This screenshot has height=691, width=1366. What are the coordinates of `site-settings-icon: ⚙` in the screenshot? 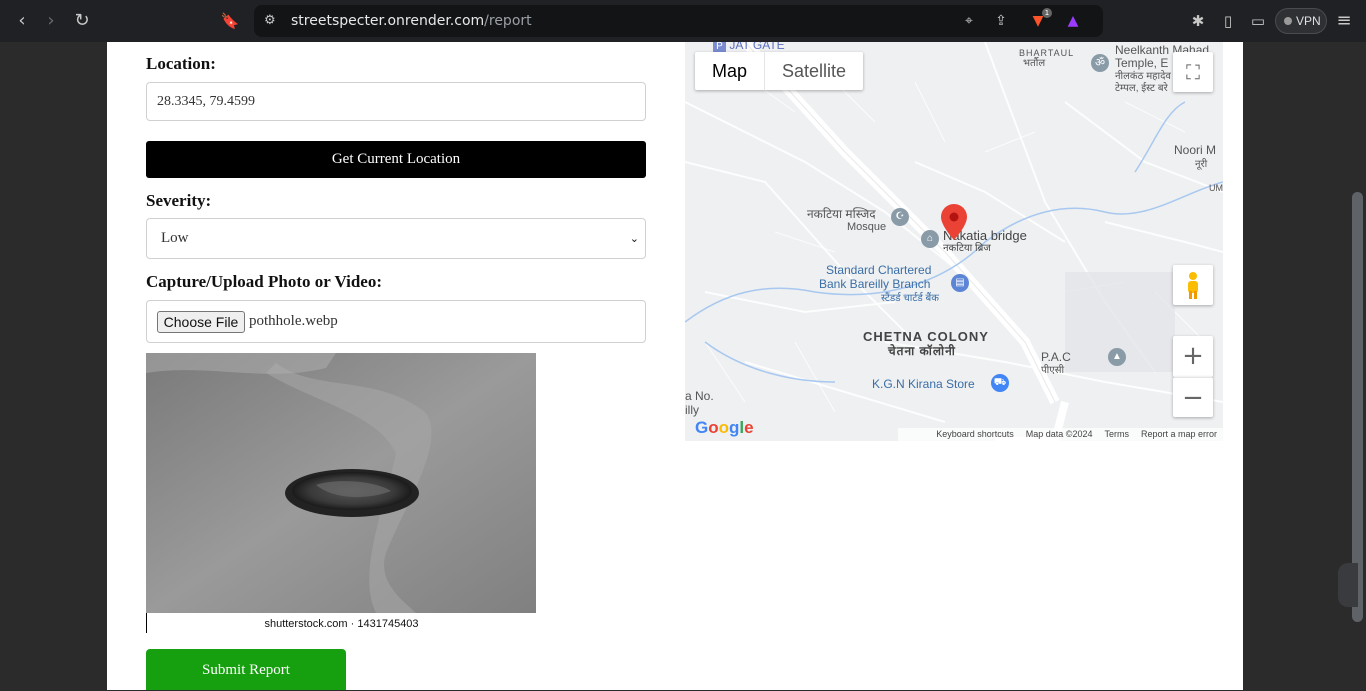 It's located at (272, 21).